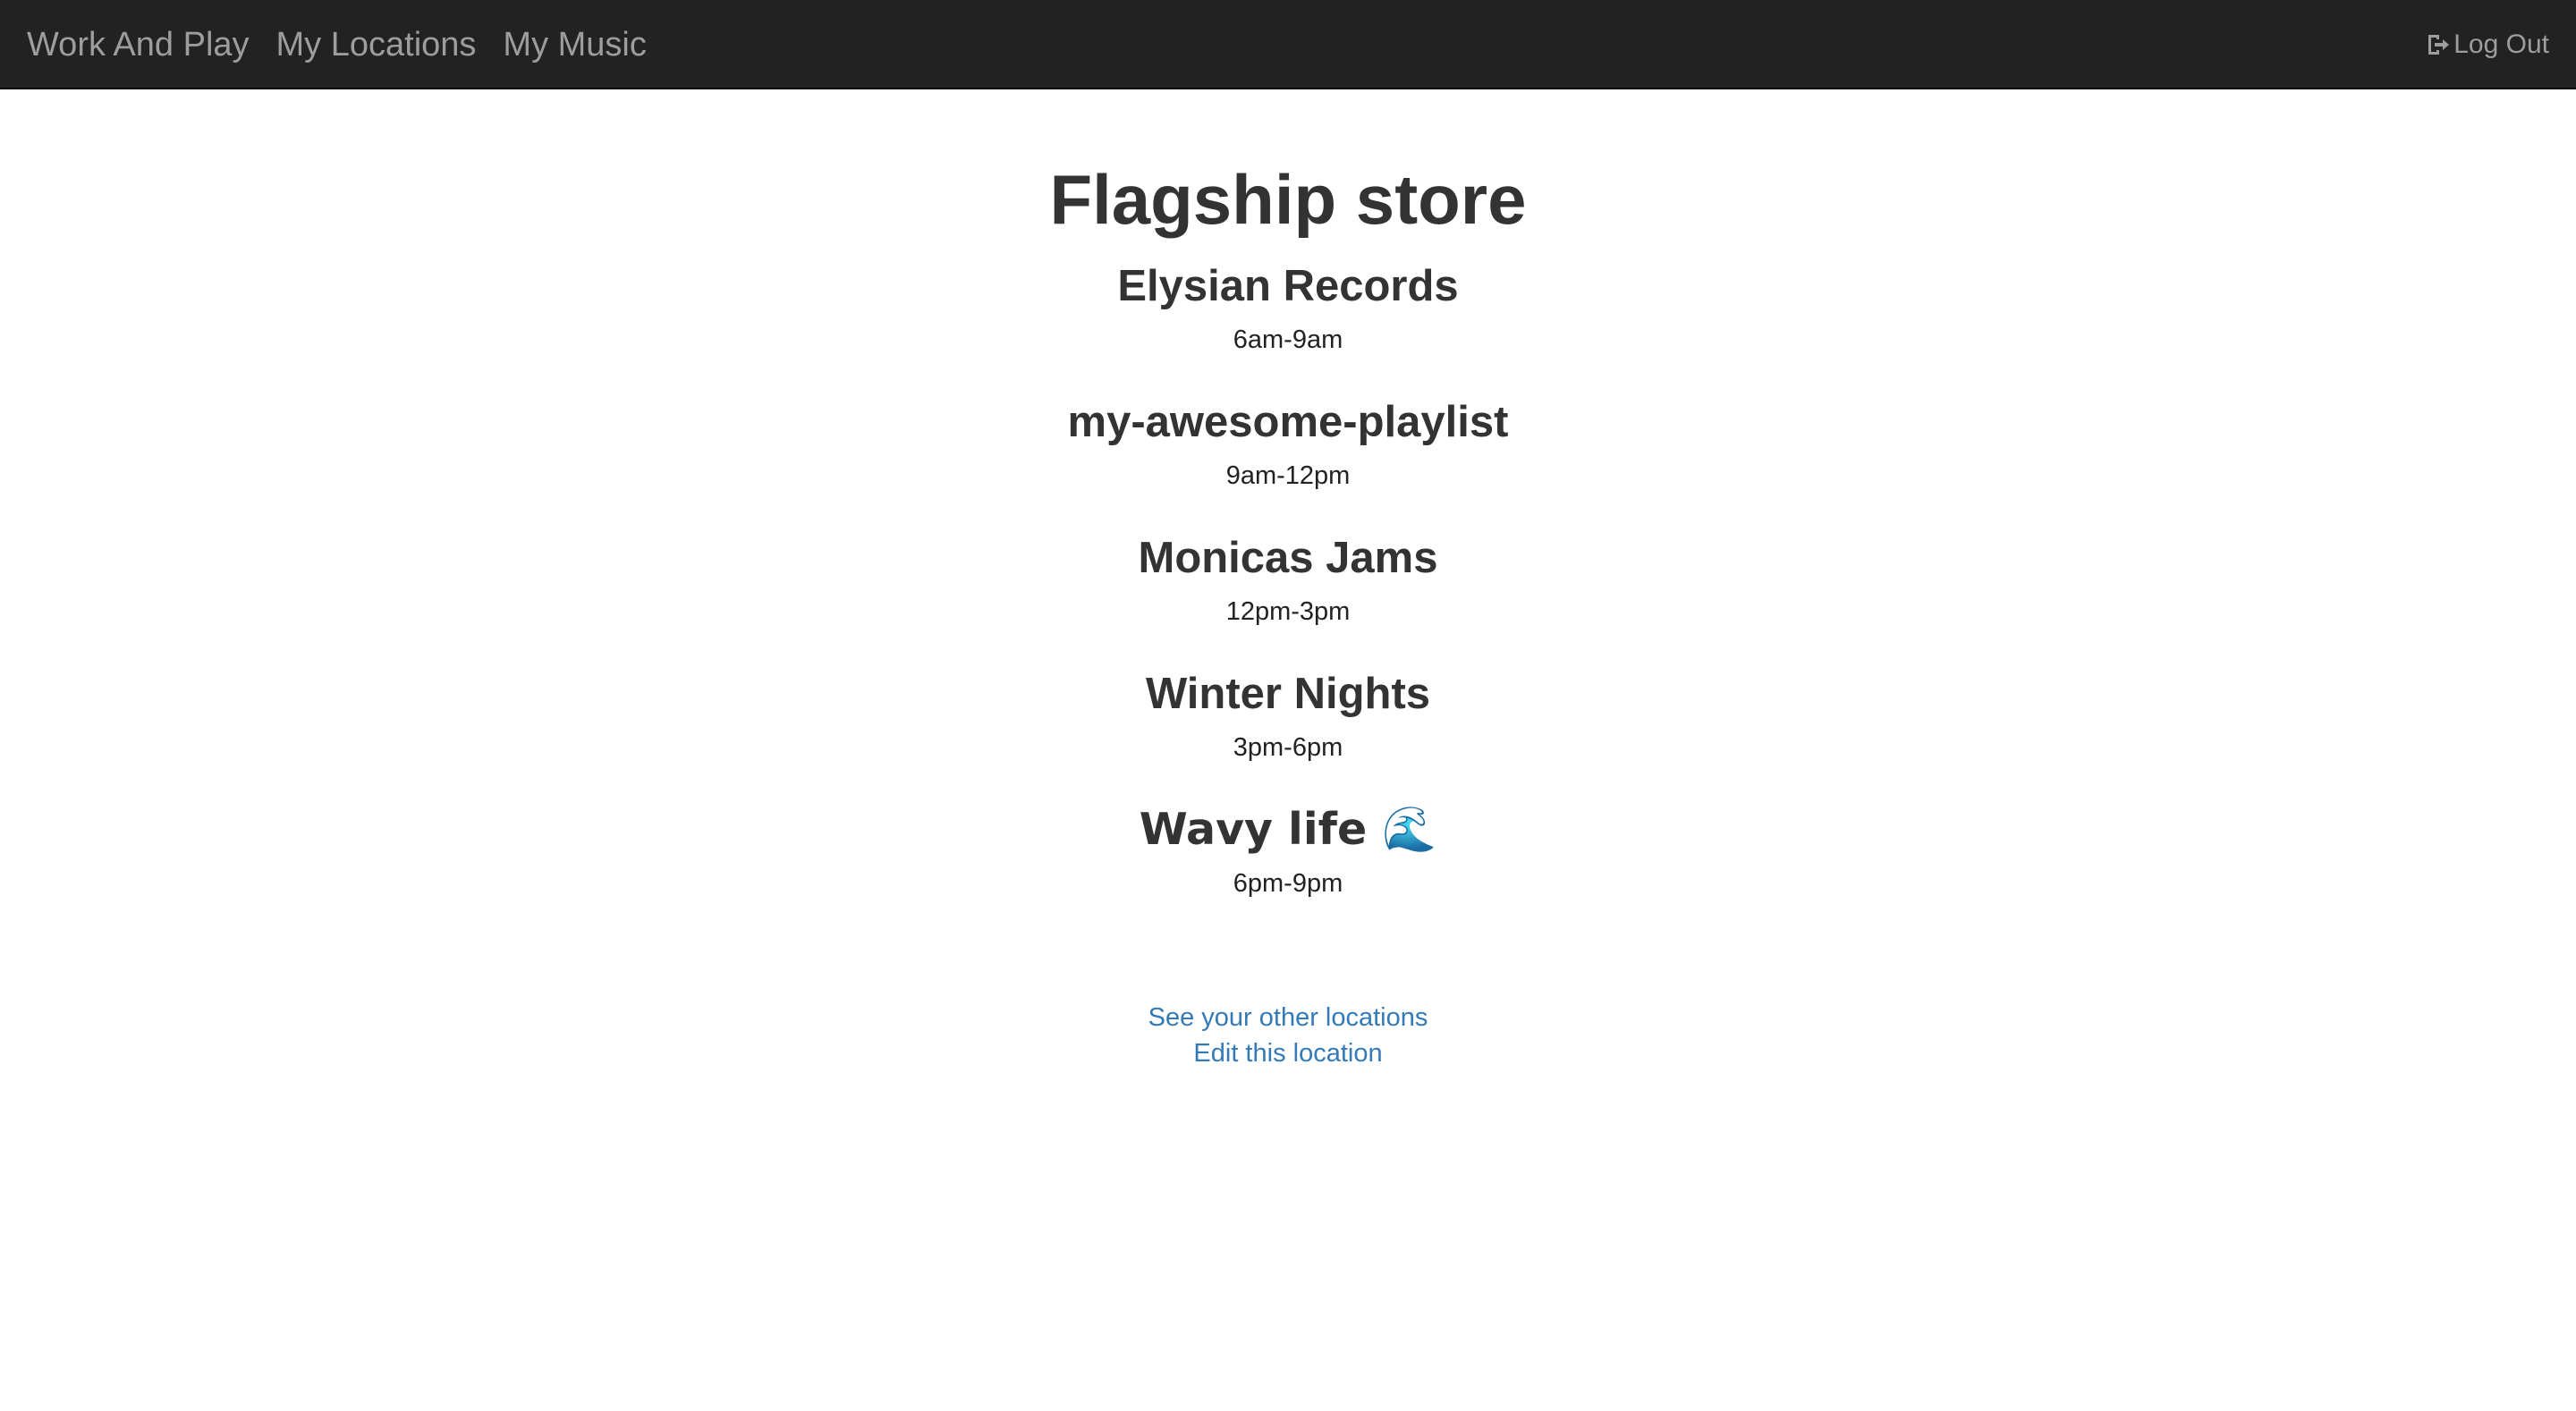 The width and height of the screenshot is (2576, 1411). I want to click on logout-button: Log Out, so click(2487, 44).